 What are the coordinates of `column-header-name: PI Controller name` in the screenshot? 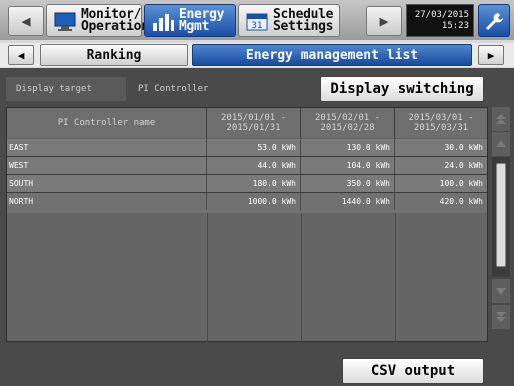 It's located at (107, 123).